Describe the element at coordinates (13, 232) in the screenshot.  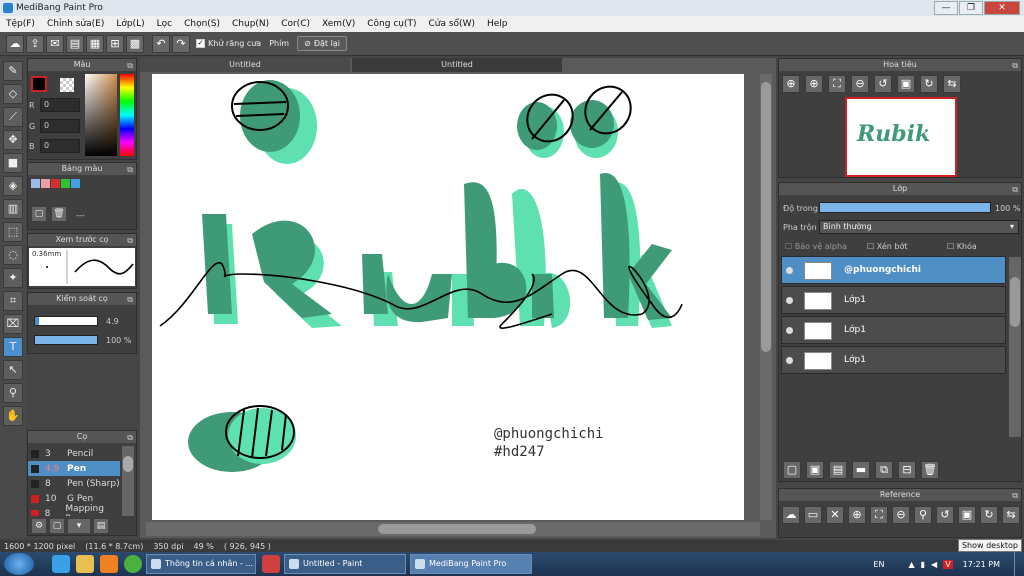
I see `select-rect-icon: ⬚` at that location.